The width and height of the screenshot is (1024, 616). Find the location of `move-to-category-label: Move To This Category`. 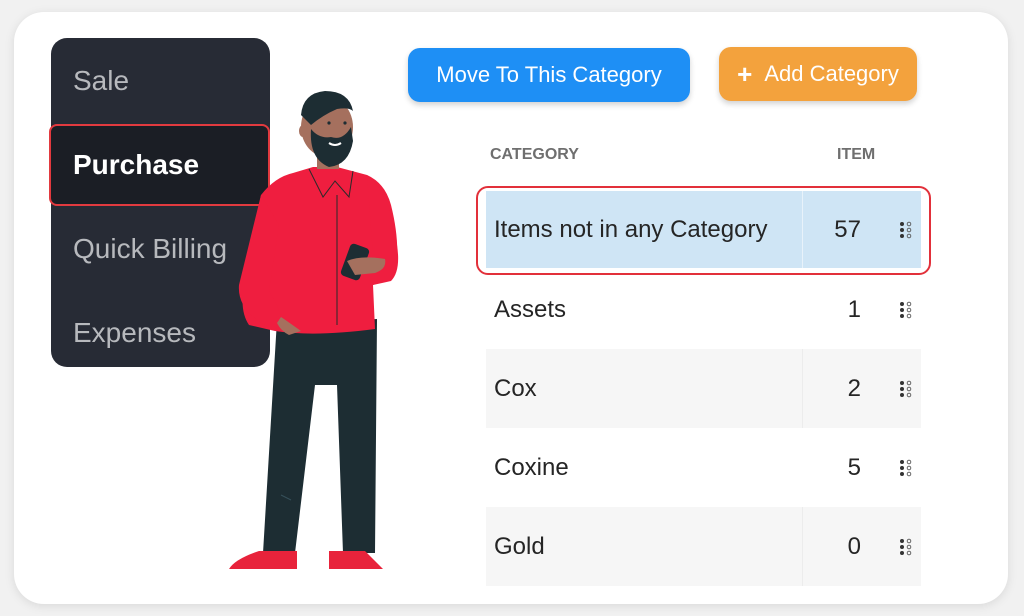

move-to-category-label: Move To This Category is located at coordinates (549, 74).